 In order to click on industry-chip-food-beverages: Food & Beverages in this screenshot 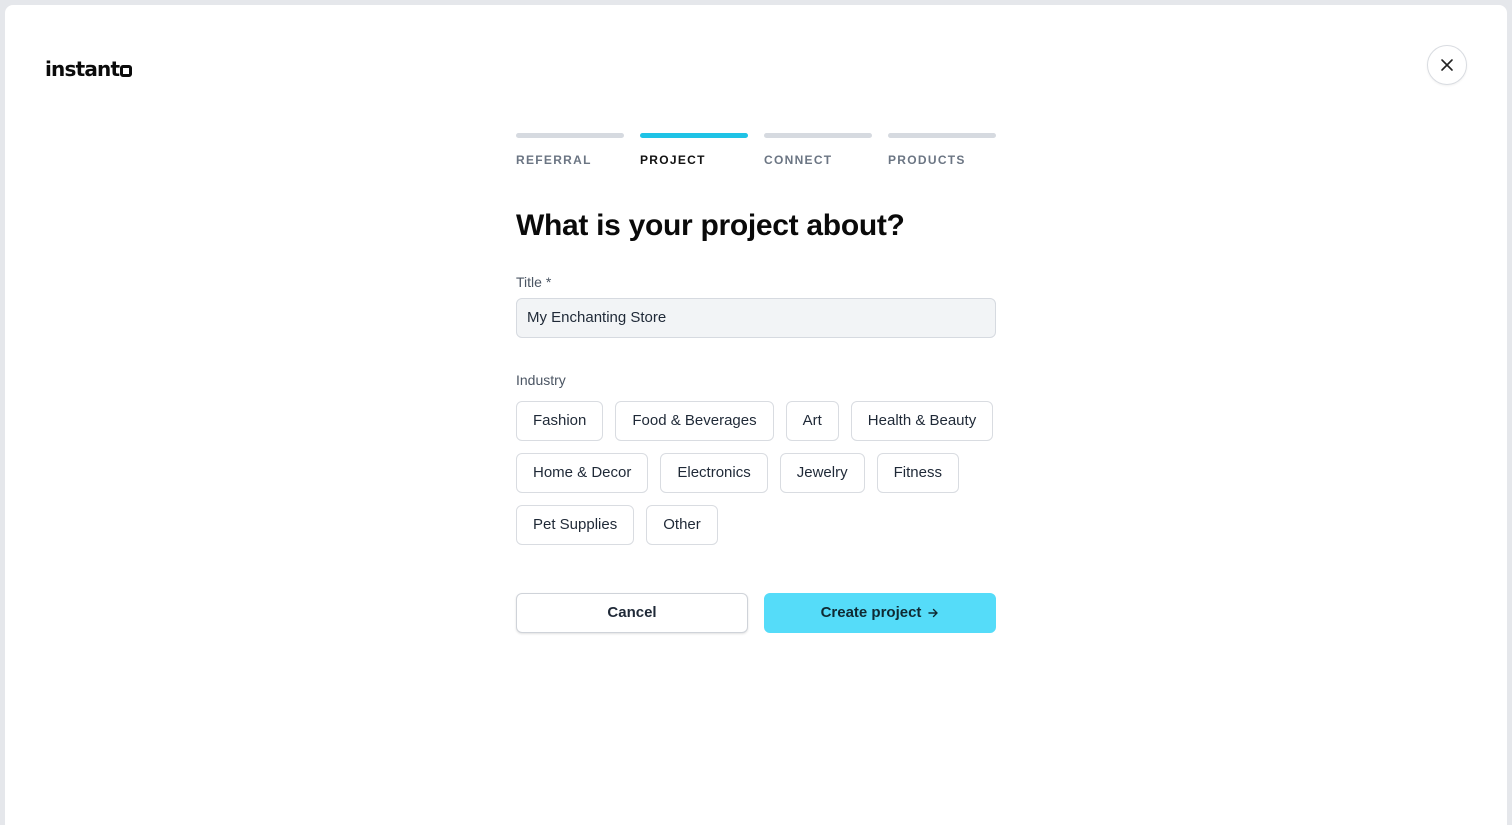, I will do `click(694, 420)`.